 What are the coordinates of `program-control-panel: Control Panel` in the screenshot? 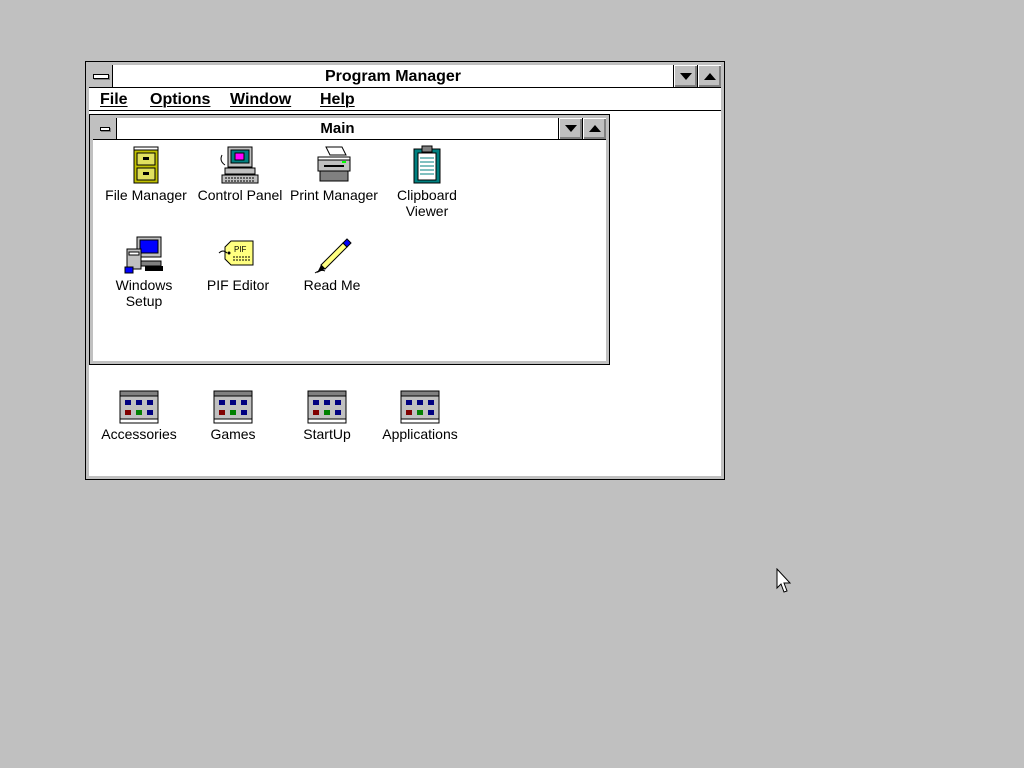 It's located at (240, 174).